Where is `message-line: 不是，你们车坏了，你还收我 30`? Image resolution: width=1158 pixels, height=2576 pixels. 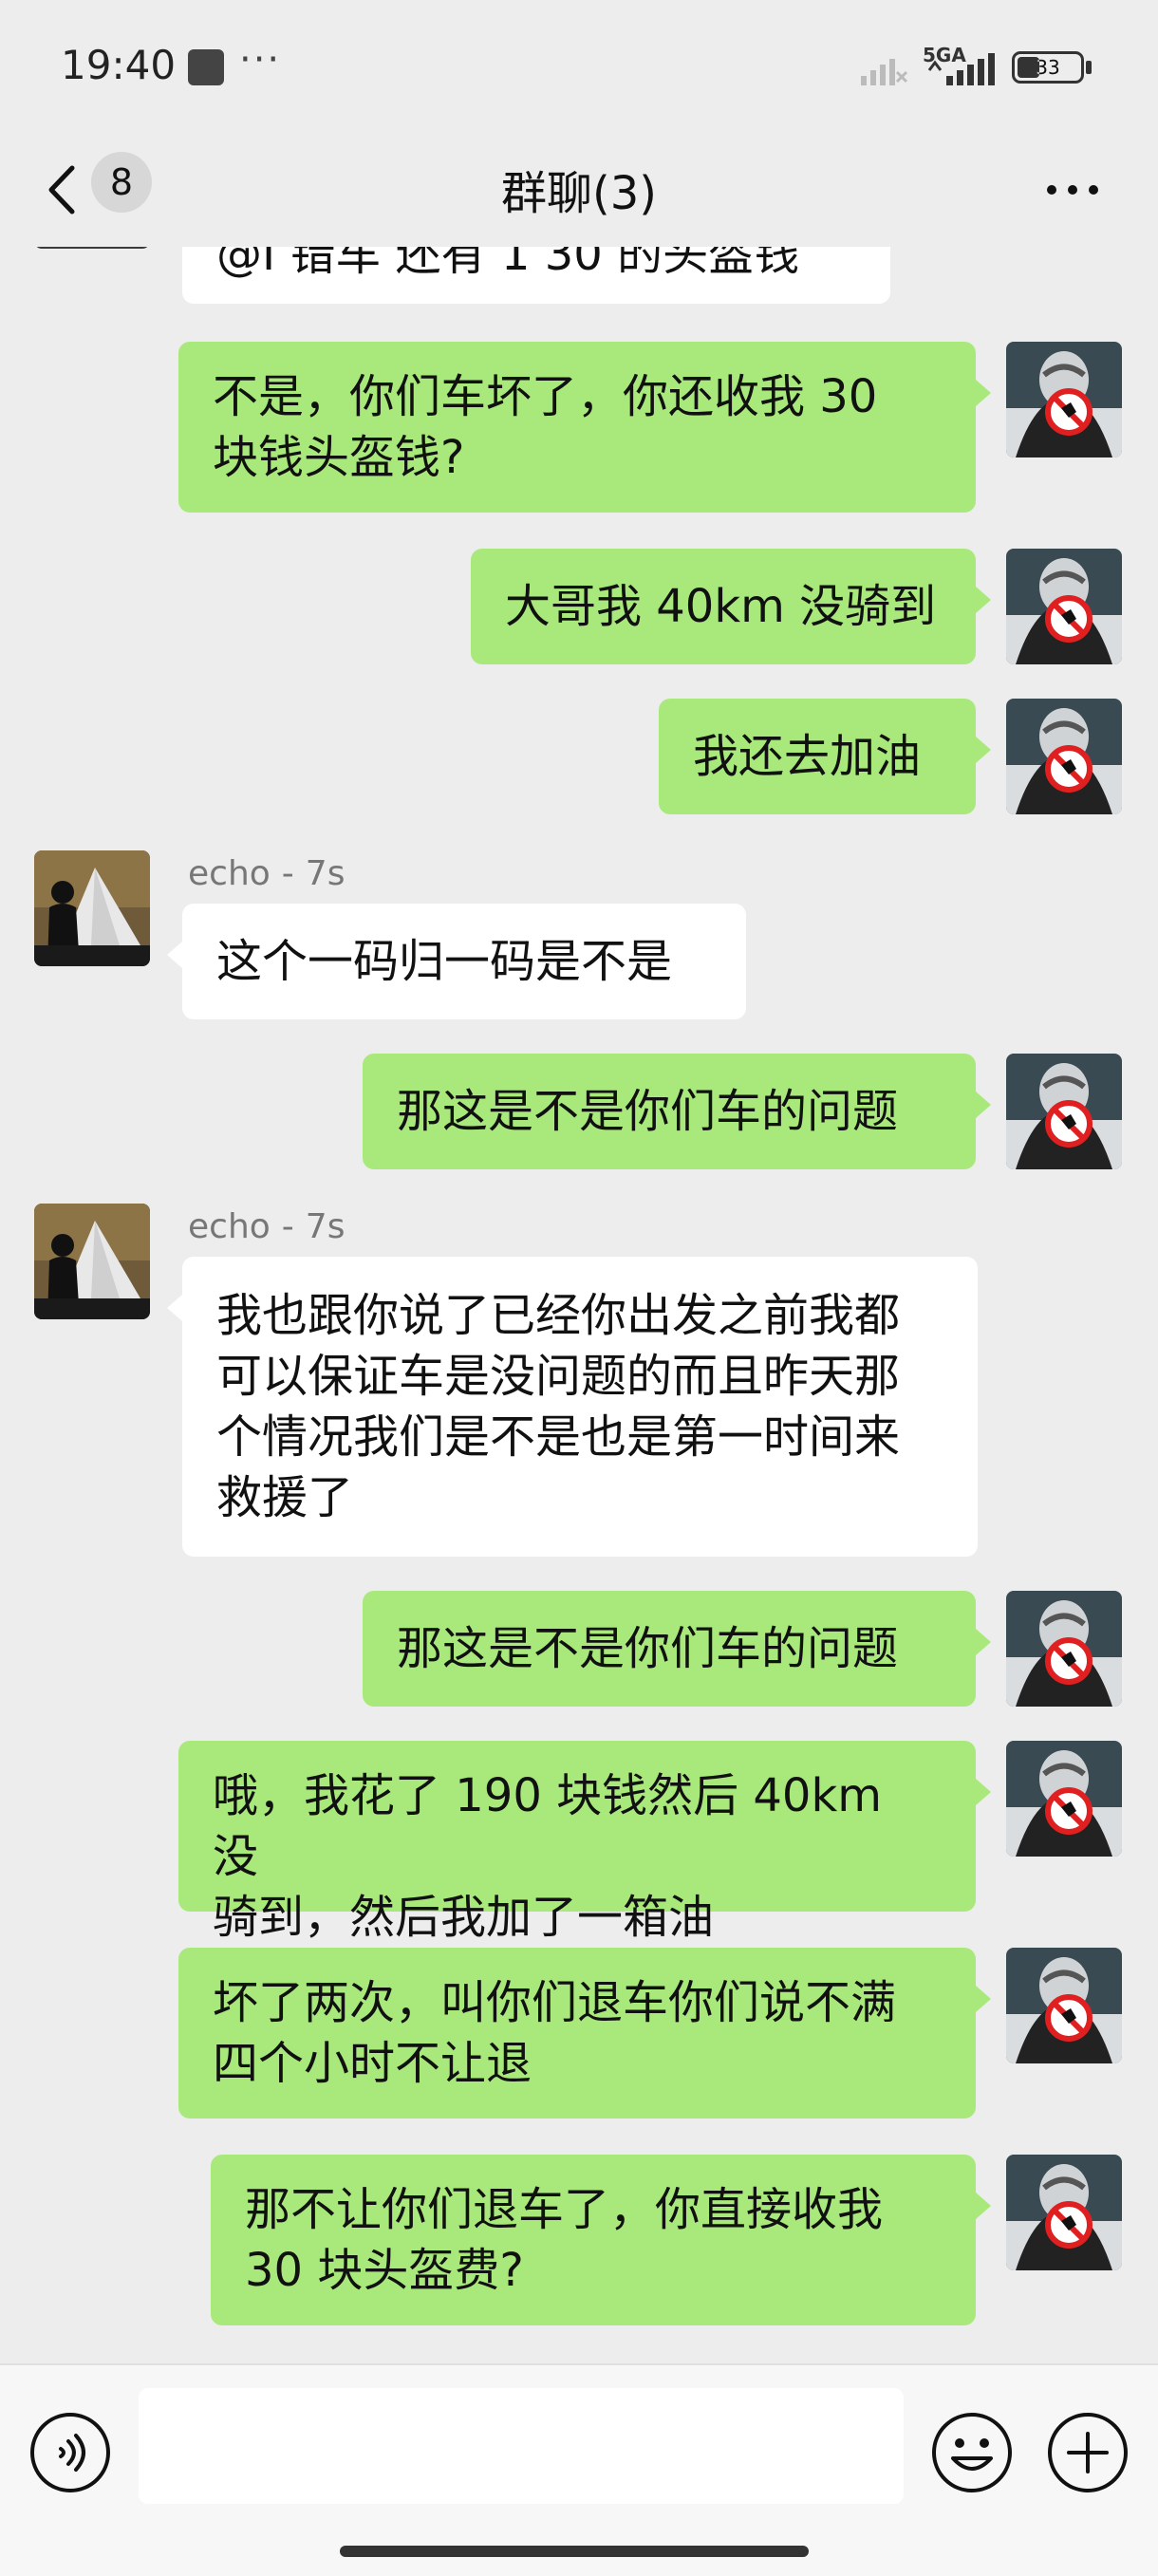 message-line: 不是，你们车坏了，你还收我 30 is located at coordinates (545, 396).